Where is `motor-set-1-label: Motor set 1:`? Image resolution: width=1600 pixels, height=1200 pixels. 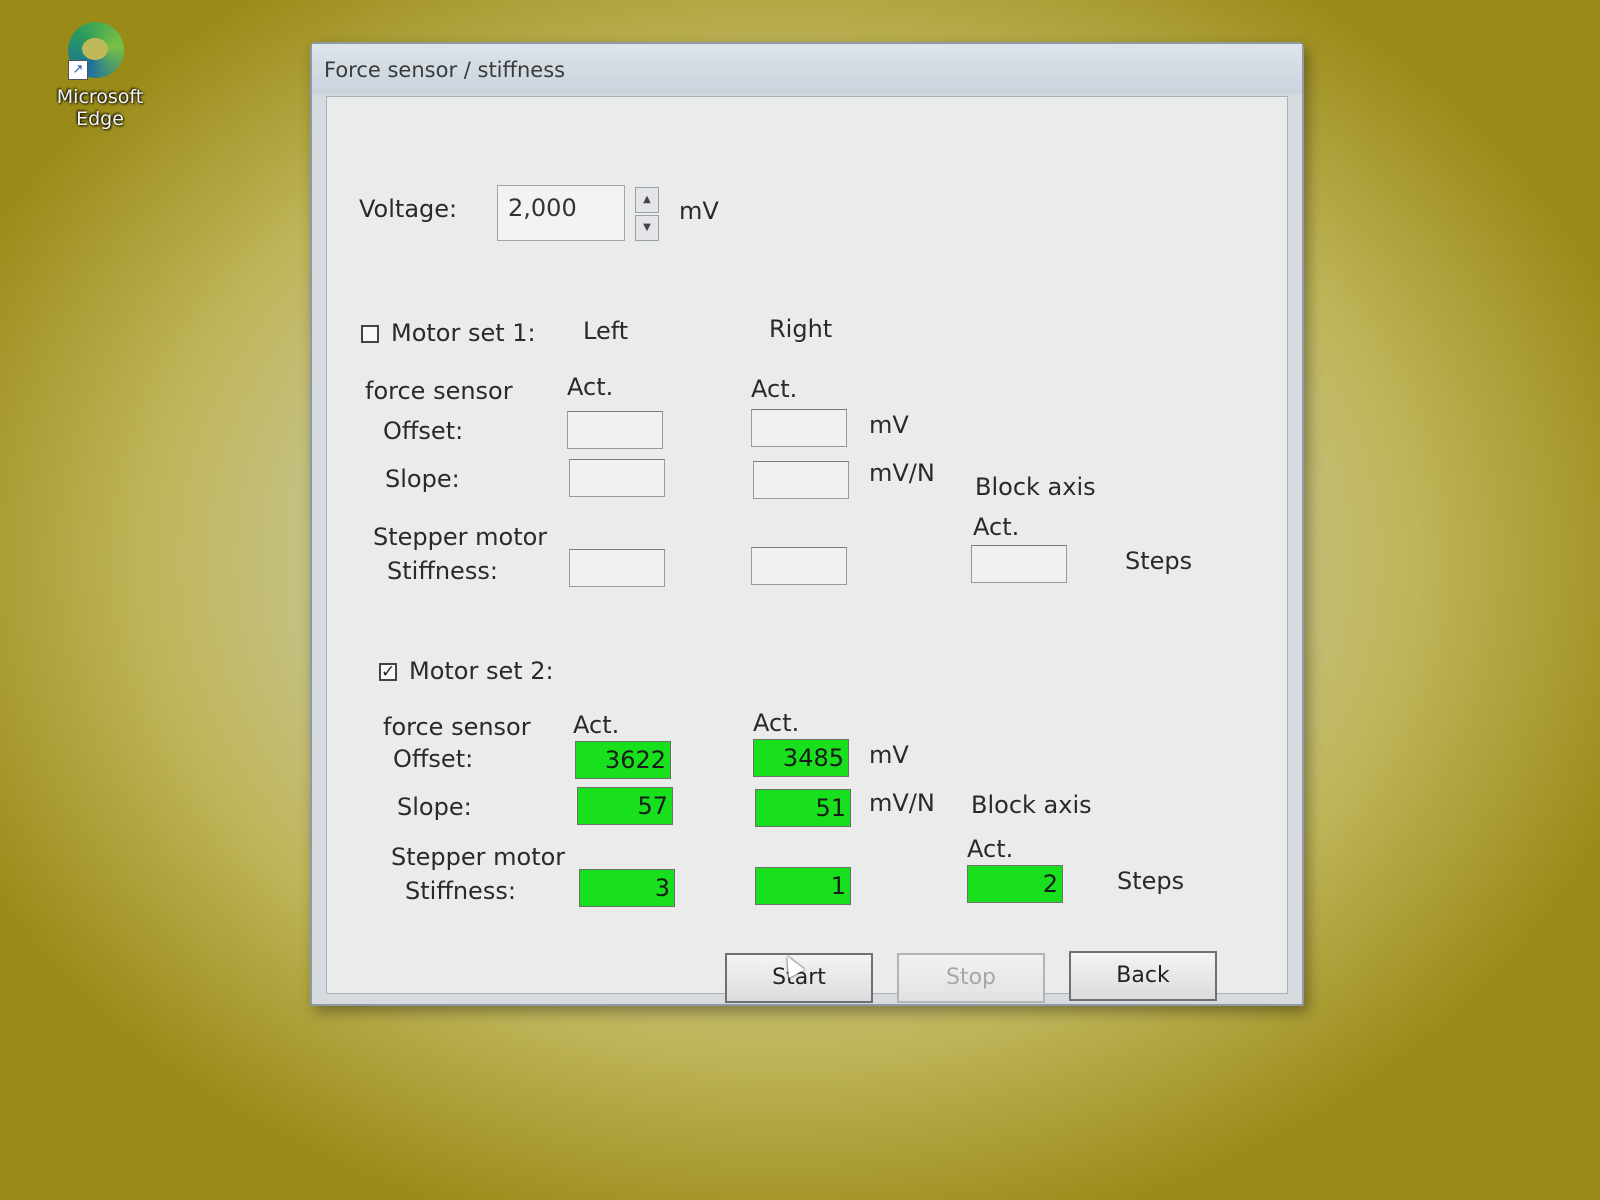 motor-set-1-label: Motor set 1: is located at coordinates (463, 333).